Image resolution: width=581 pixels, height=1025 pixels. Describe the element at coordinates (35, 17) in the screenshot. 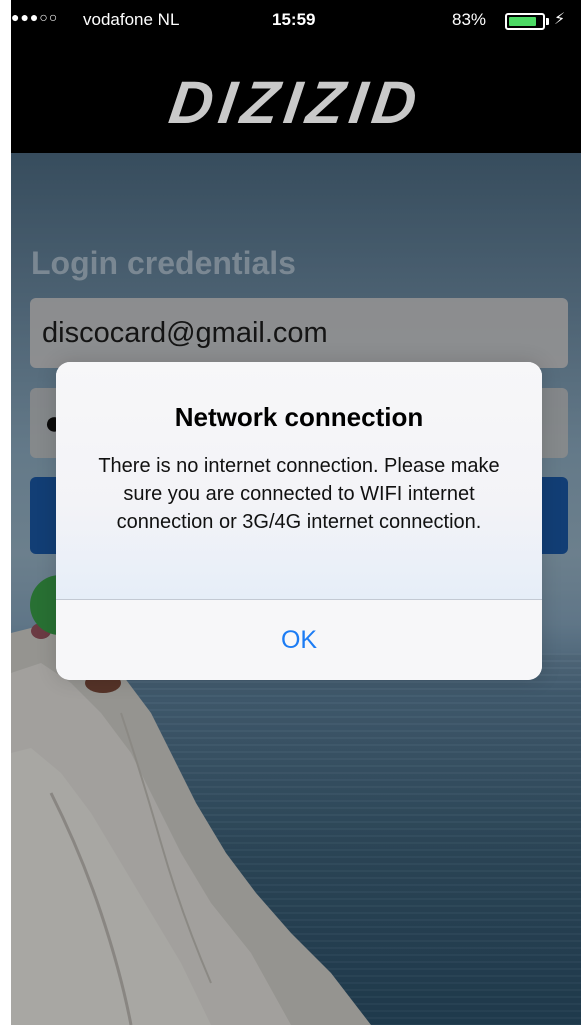

I see `signal-strength-icon: ●●●○○` at that location.